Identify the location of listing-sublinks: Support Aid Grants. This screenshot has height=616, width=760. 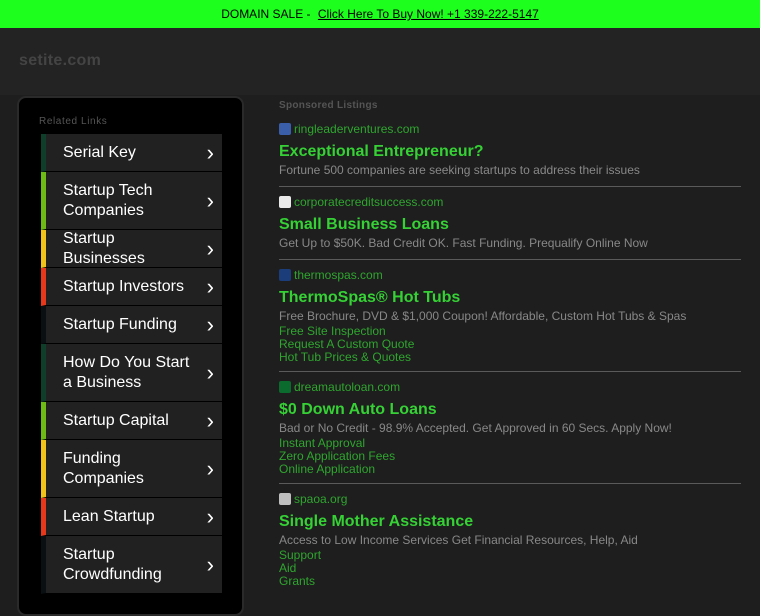
(510, 568).